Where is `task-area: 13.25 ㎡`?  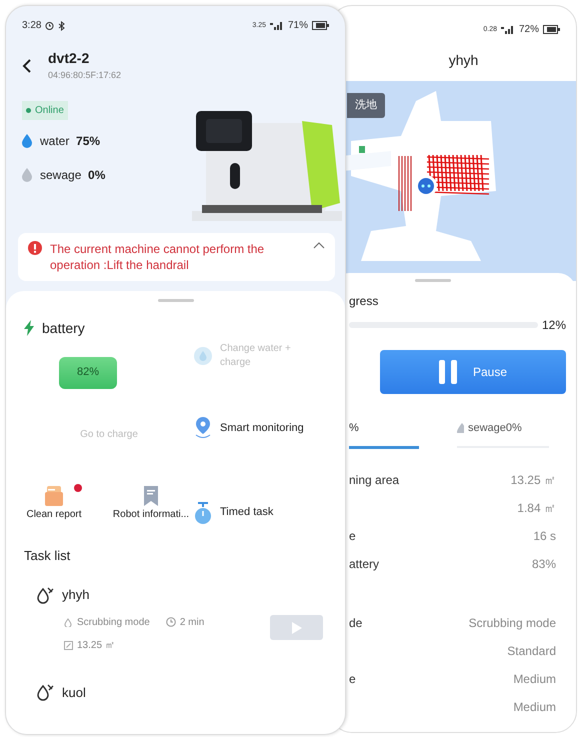
task-area: 13.25 ㎡ is located at coordinates (96, 645).